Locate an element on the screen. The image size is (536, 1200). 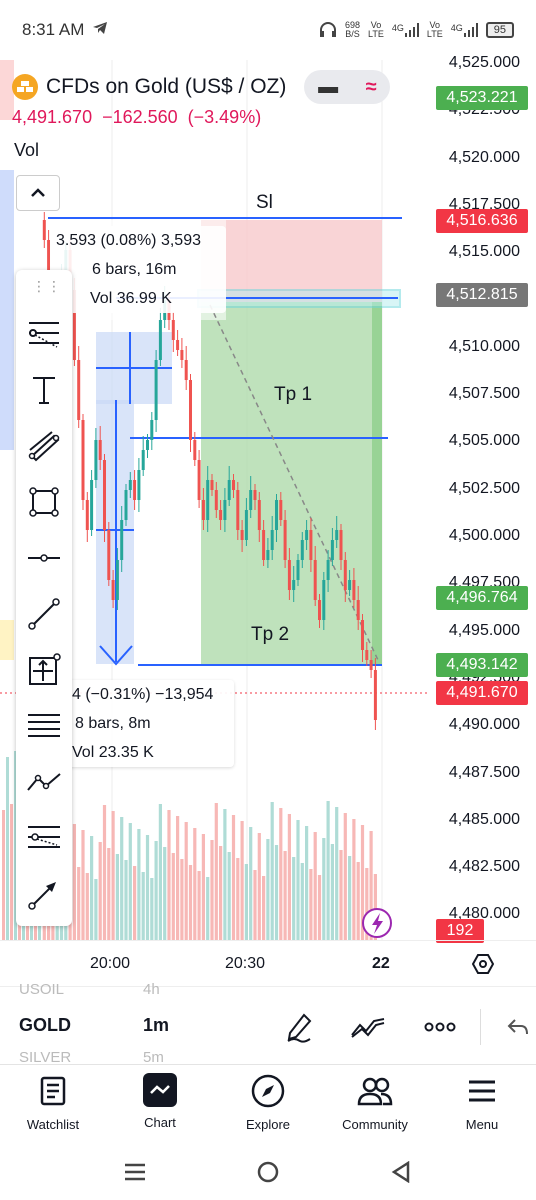
price-summary: 4,491.670 −162.560 (−3.49%) is located at coordinates (136, 117).